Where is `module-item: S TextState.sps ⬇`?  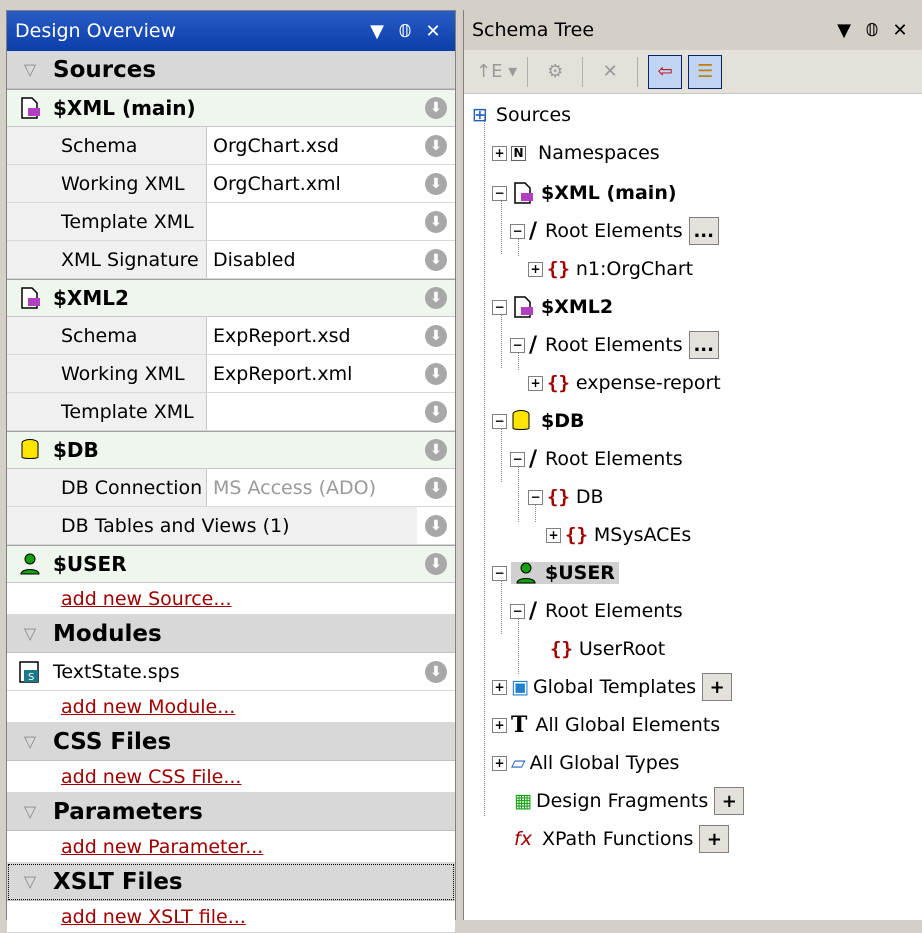
module-item: S TextState.sps ⬇ is located at coordinates (231, 672).